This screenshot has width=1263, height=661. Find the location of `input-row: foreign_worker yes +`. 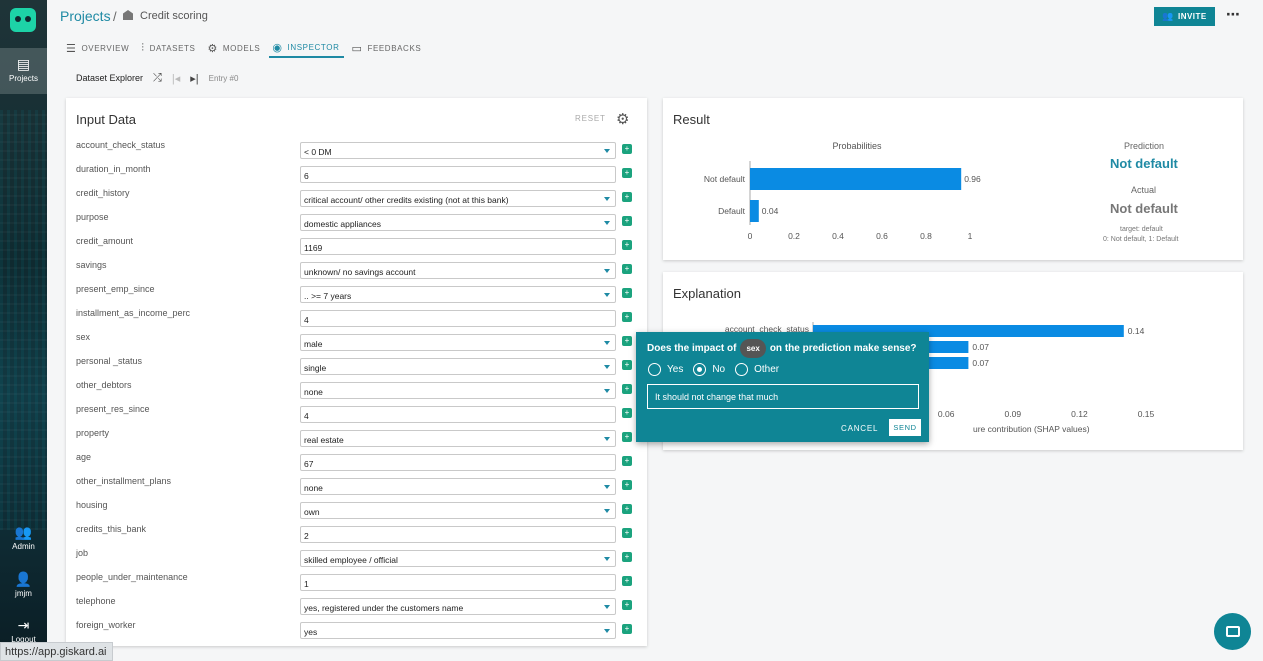

input-row: foreign_worker yes + is located at coordinates (356, 630).